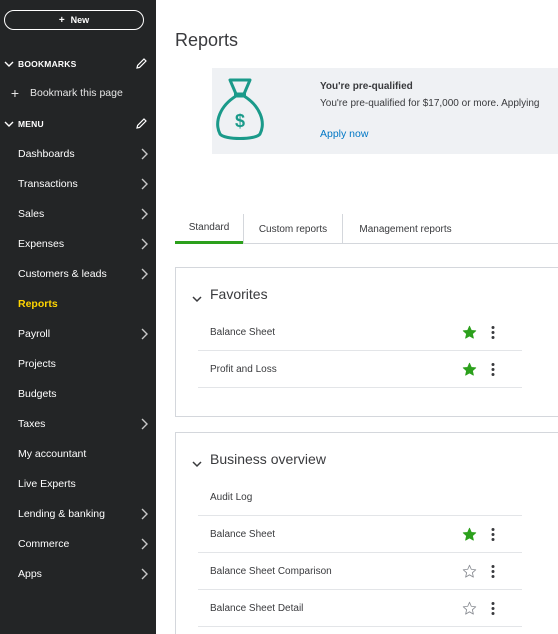 The image size is (558, 634). I want to click on sidebar-item-label: Taxes, so click(32, 424).